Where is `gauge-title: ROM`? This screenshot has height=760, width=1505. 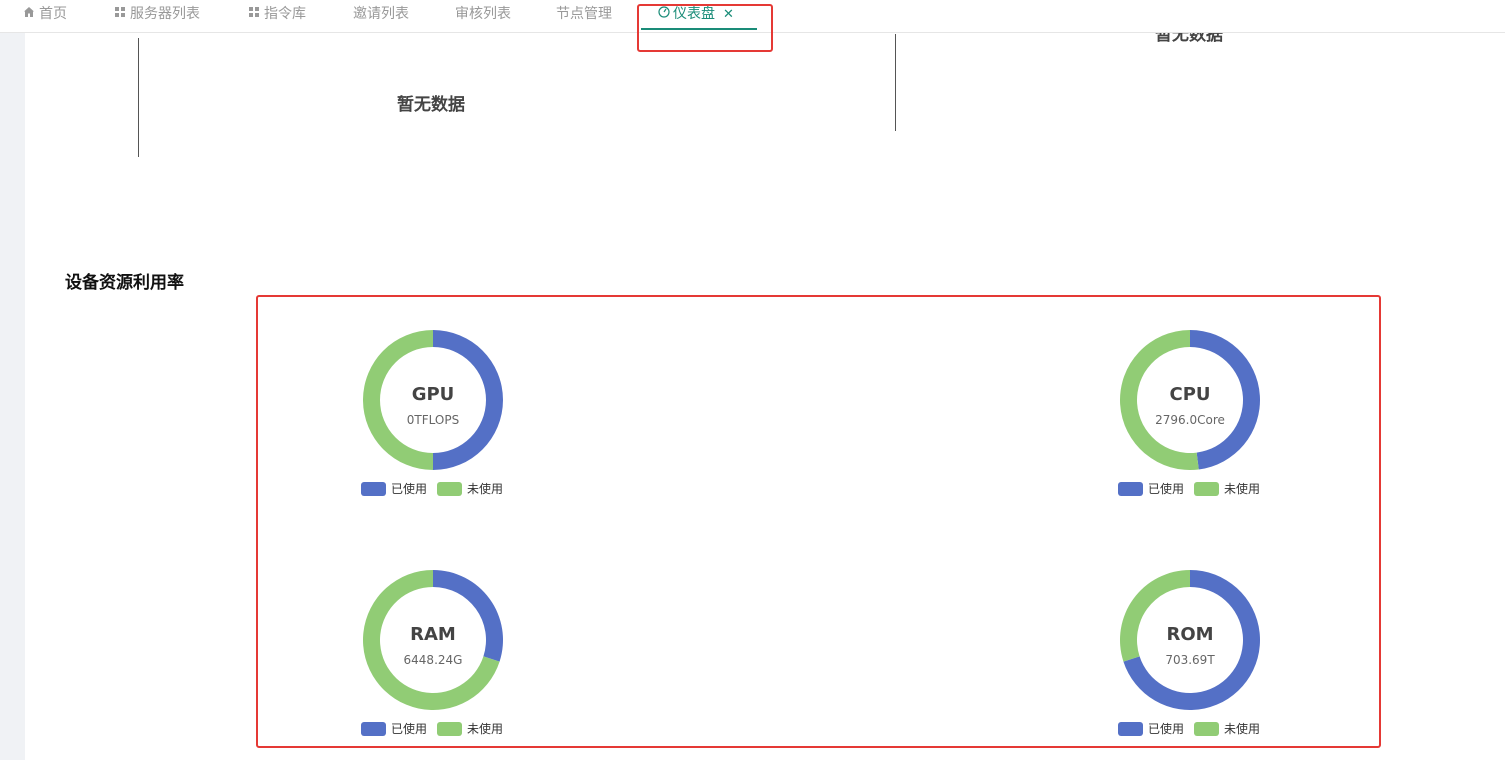 gauge-title: ROM is located at coordinates (1190, 634).